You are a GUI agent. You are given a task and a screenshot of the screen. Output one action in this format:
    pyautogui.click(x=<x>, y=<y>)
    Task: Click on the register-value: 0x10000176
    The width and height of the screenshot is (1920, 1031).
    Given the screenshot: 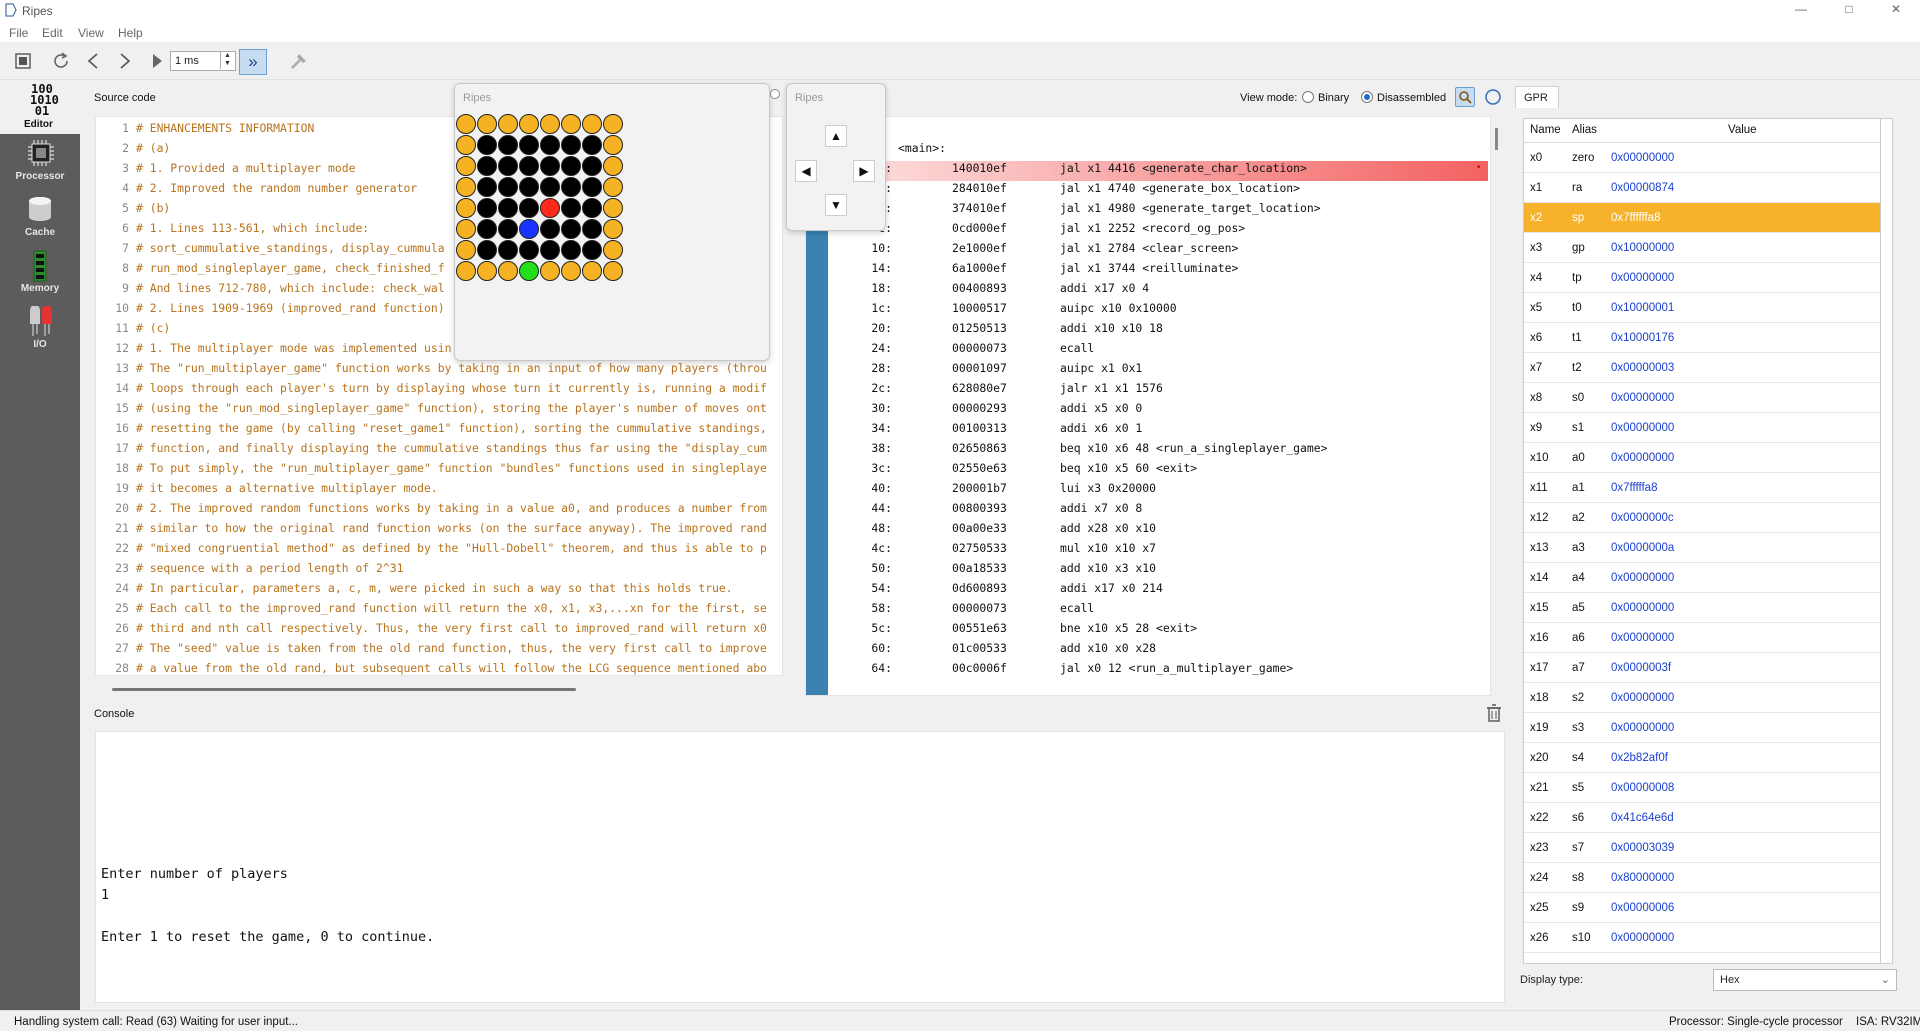 What is the action you would take?
    pyautogui.click(x=1642, y=338)
    